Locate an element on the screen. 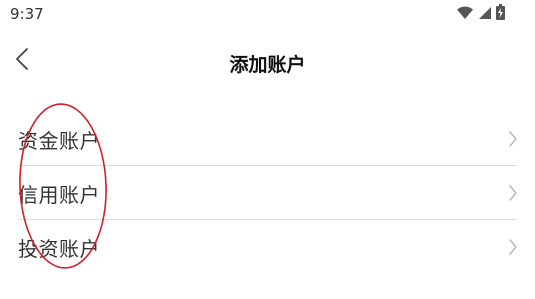 Image resolution: width=535 pixels, height=299 pixels. status-time: 9:37 is located at coordinates (27, 14).